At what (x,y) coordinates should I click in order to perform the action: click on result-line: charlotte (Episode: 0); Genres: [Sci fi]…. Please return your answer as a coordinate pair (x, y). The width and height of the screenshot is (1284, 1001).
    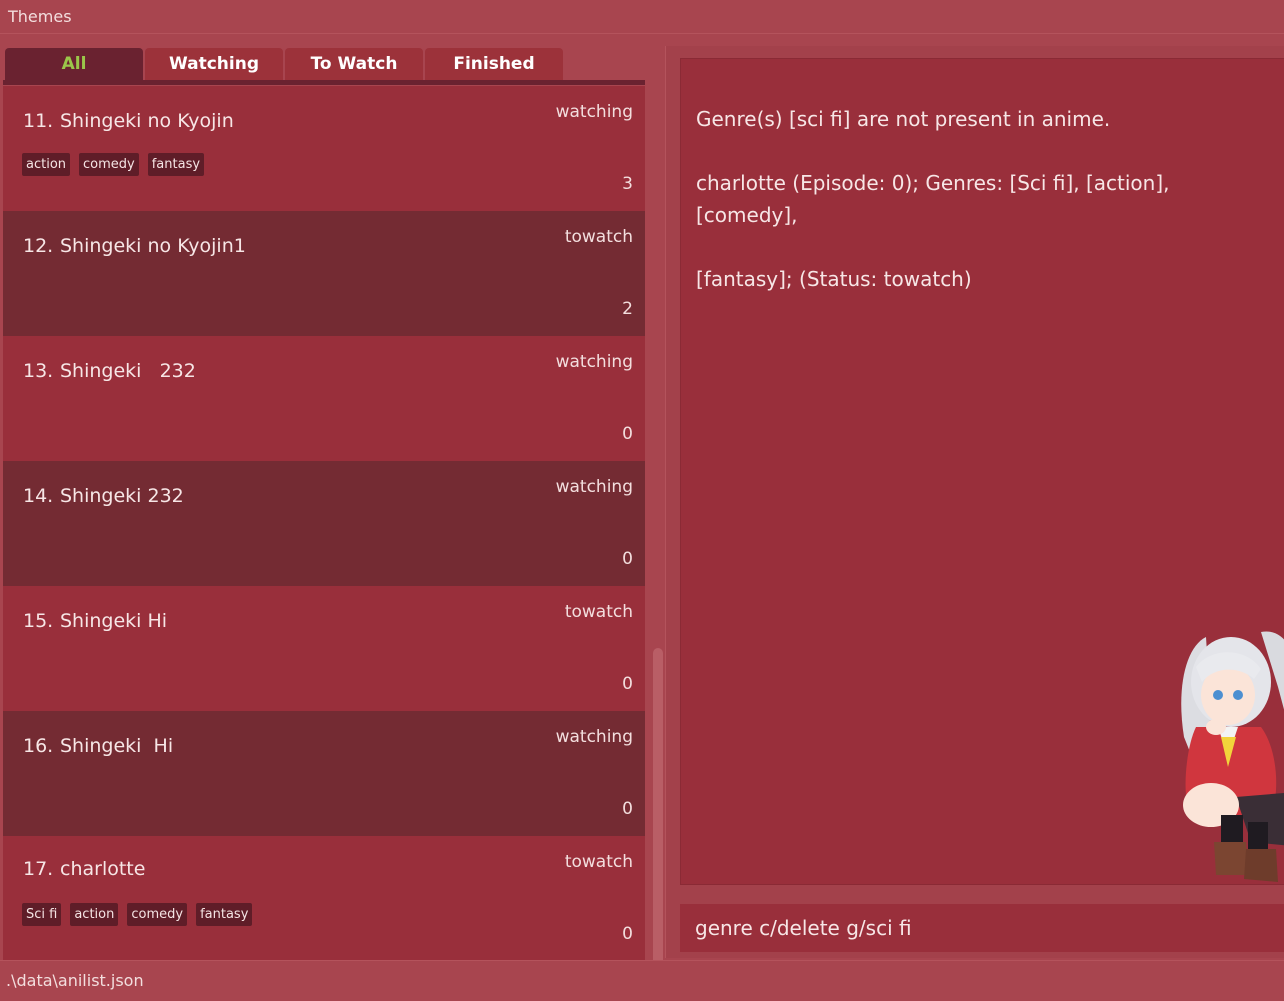
    Looking at the image, I should click on (933, 199).